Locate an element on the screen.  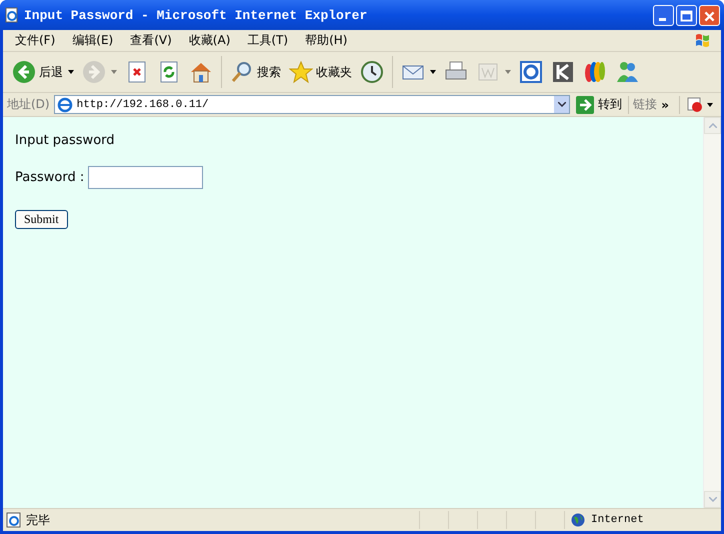
page-heading: Input password is located at coordinates (65, 140).